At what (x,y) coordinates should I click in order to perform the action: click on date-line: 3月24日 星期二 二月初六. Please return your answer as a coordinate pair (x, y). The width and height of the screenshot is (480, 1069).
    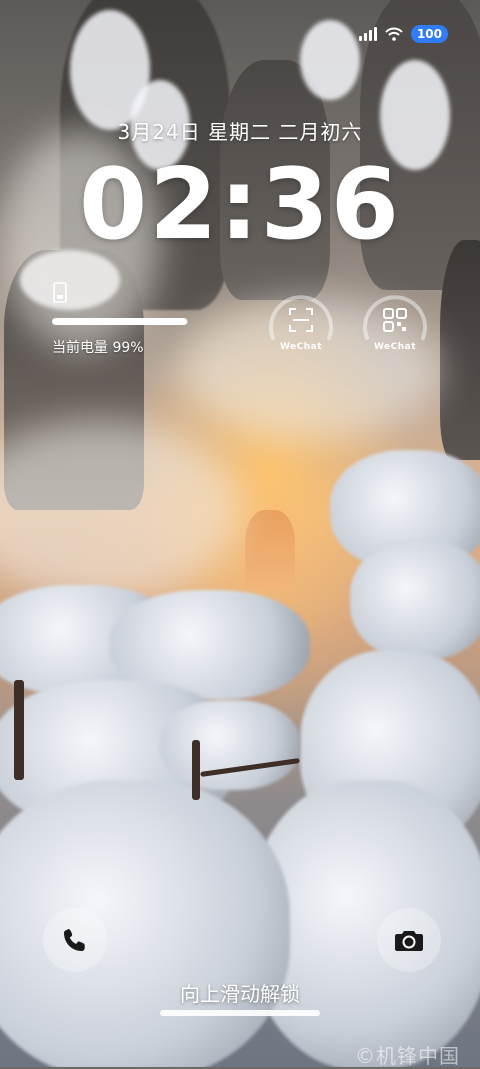
    Looking at the image, I should click on (240, 132).